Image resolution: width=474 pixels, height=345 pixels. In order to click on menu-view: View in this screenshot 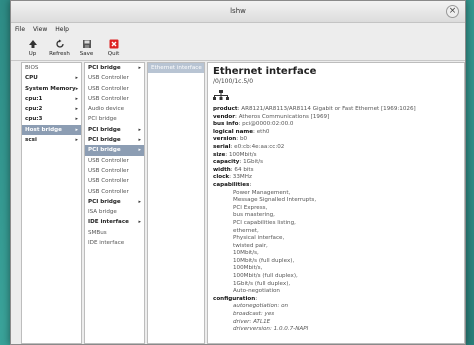, I will do `click(40, 29)`.